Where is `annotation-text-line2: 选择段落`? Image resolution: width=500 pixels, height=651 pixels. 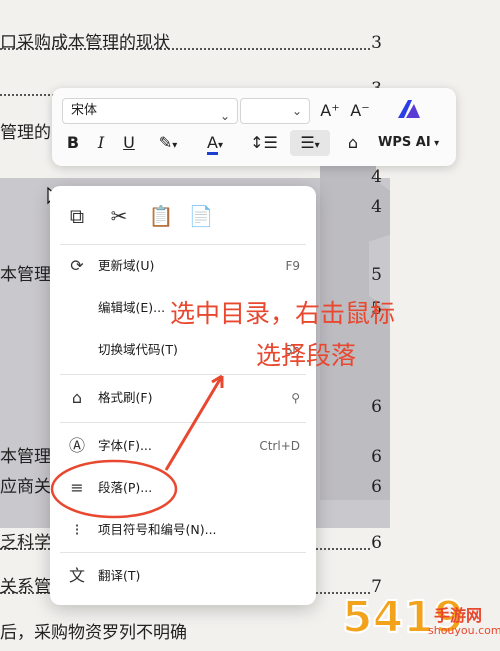
annotation-text-line2: 选择段落 is located at coordinates (306, 355).